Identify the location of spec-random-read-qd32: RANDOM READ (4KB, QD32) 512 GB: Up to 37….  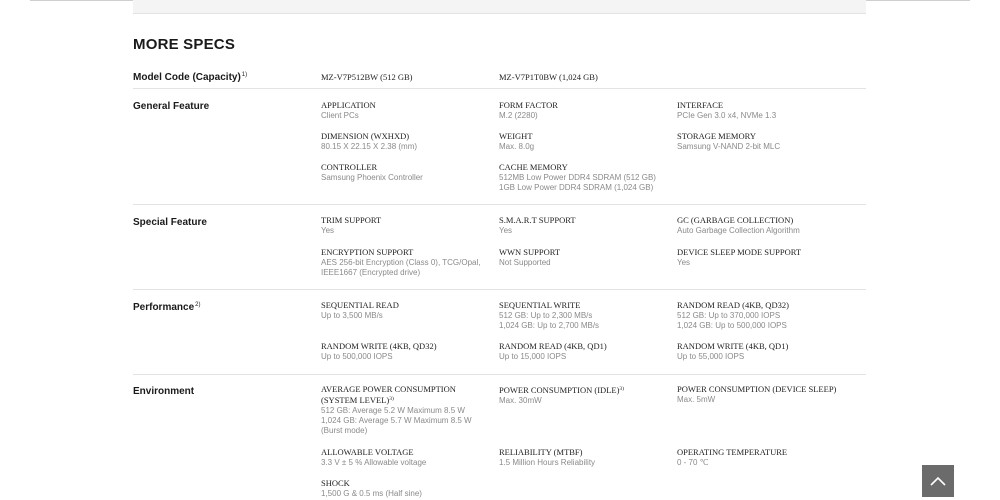
(733, 315).